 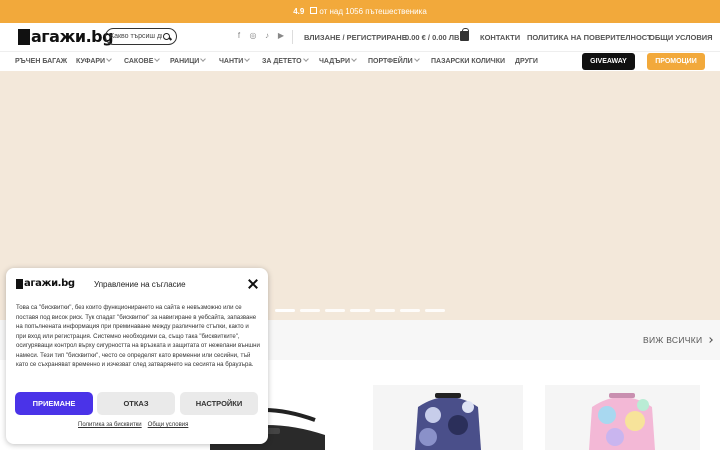 I want to click on backpack-pastel-image, so click(x=622, y=421).